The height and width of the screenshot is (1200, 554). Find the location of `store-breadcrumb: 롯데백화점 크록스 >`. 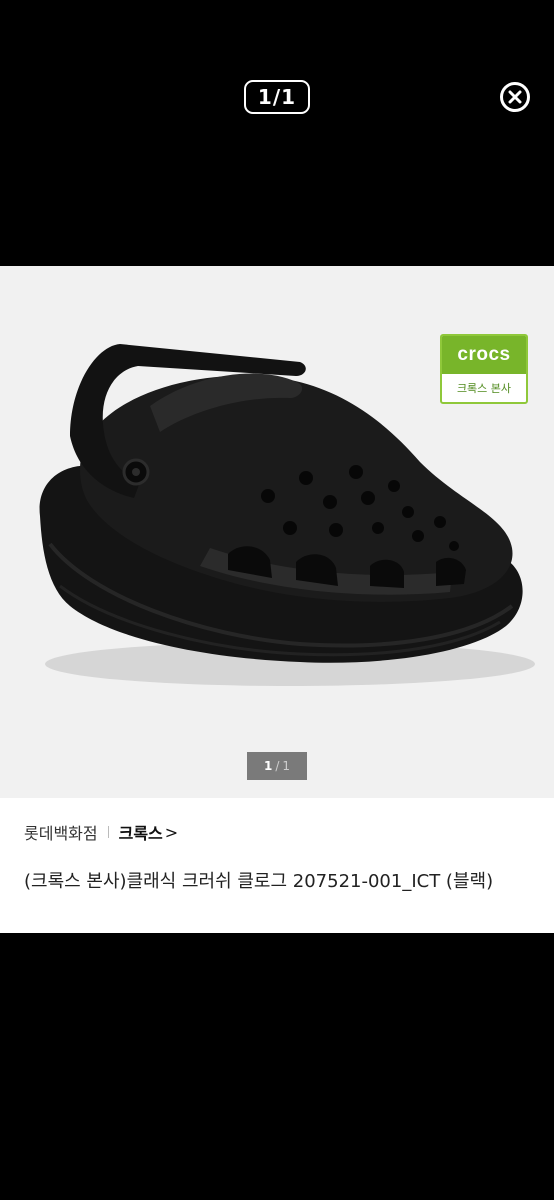

store-breadcrumb: 롯데백화점 크록스 > is located at coordinates (101, 832).